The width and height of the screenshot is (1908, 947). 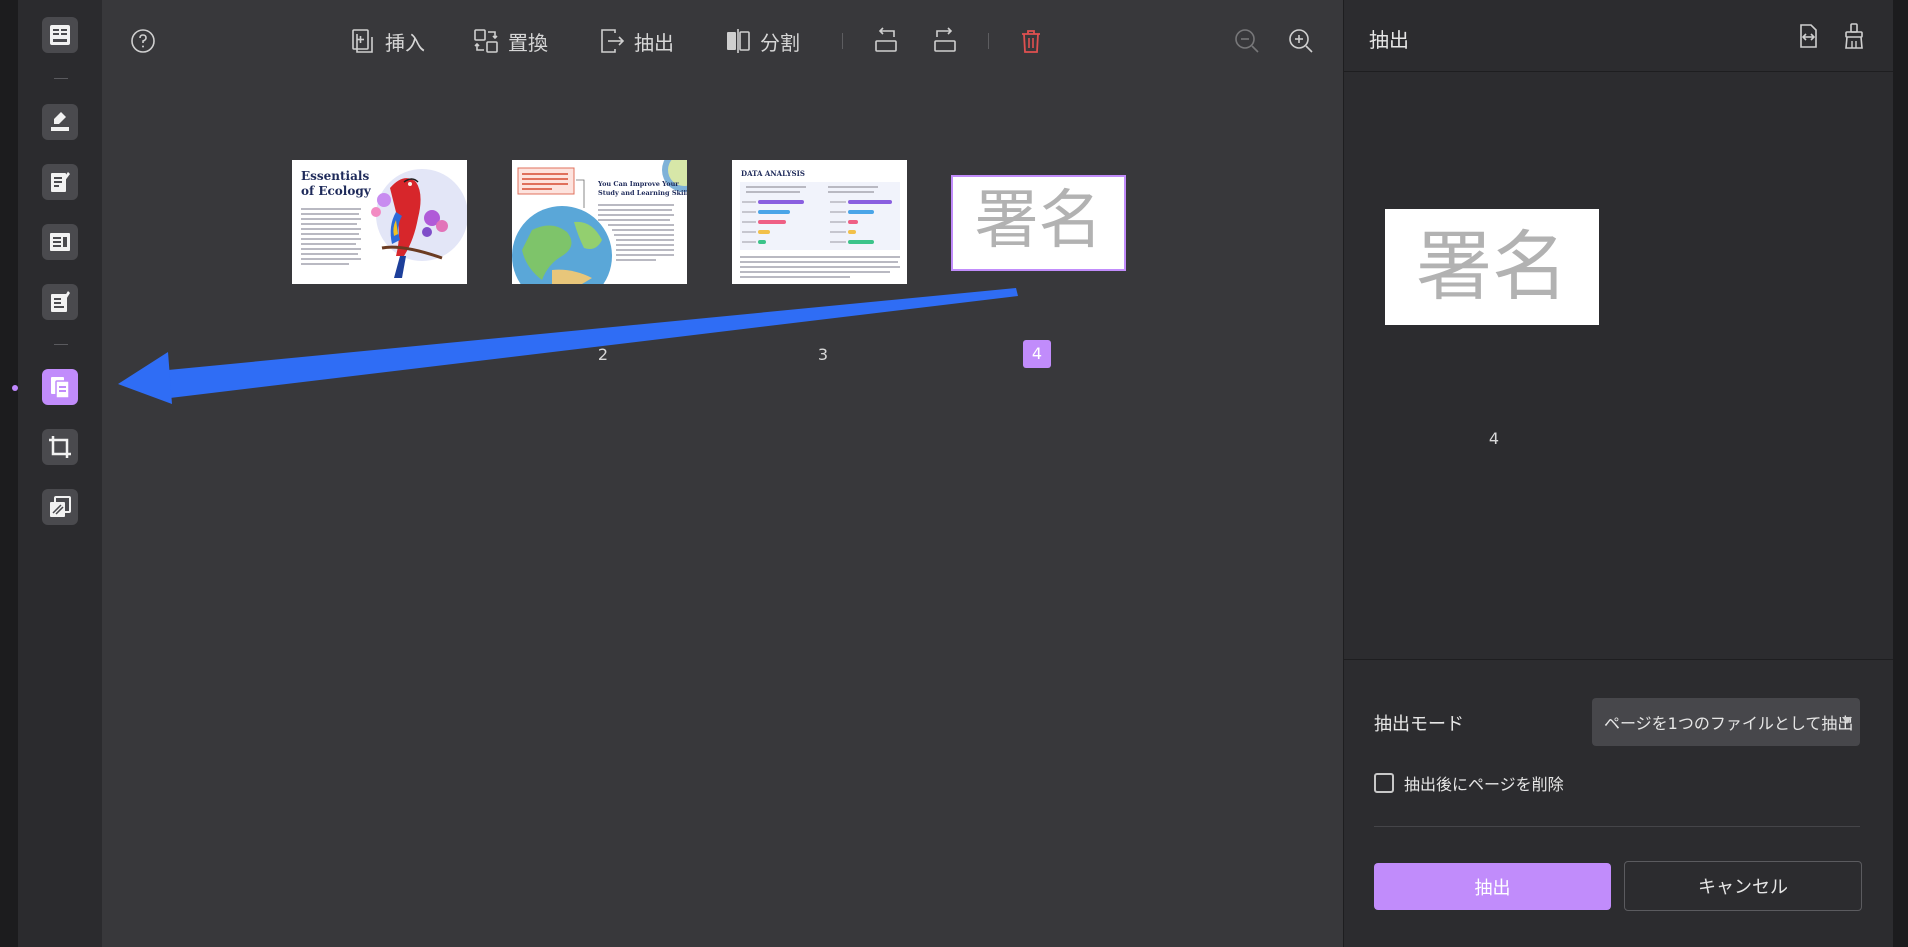 I want to click on organize-pages-button, so click(x=60, y=387).